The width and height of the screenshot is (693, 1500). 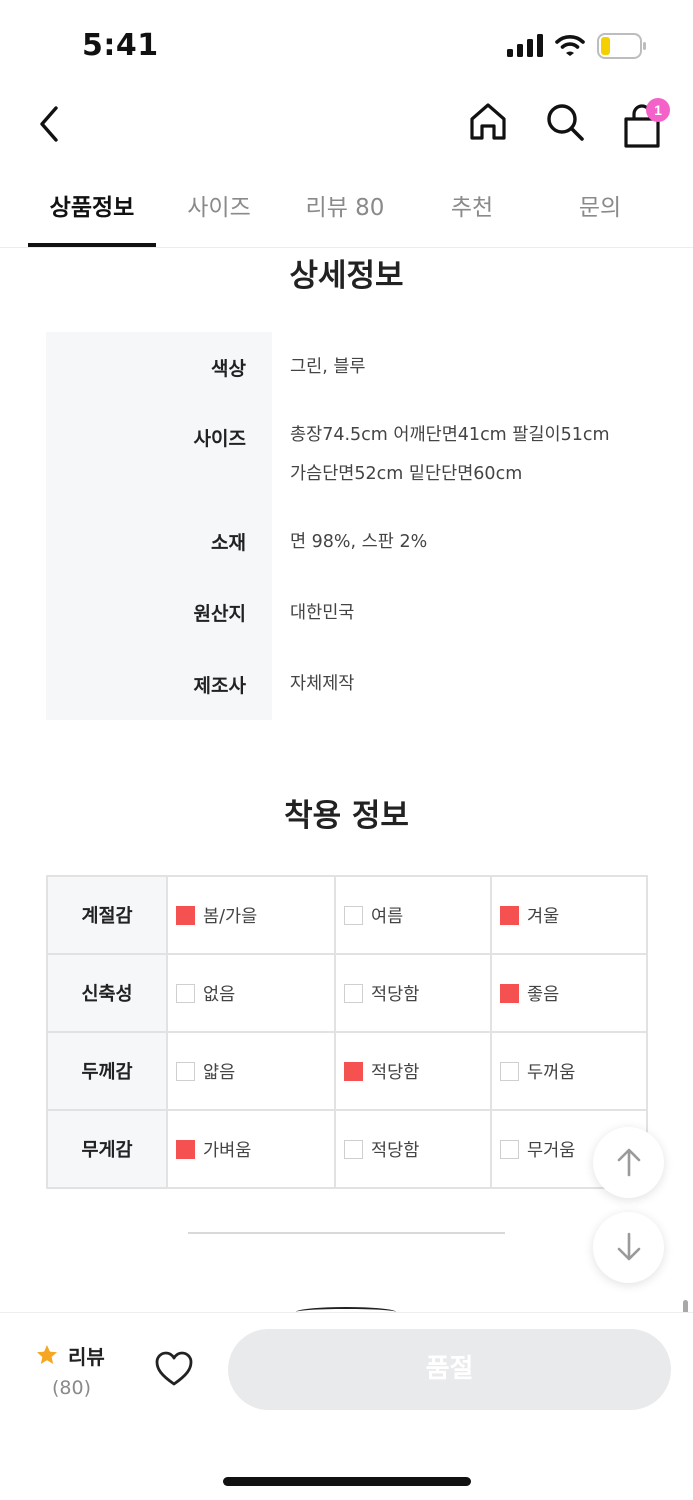 I want to click on tab-recommend: 추천, so click(x=472, y=218).